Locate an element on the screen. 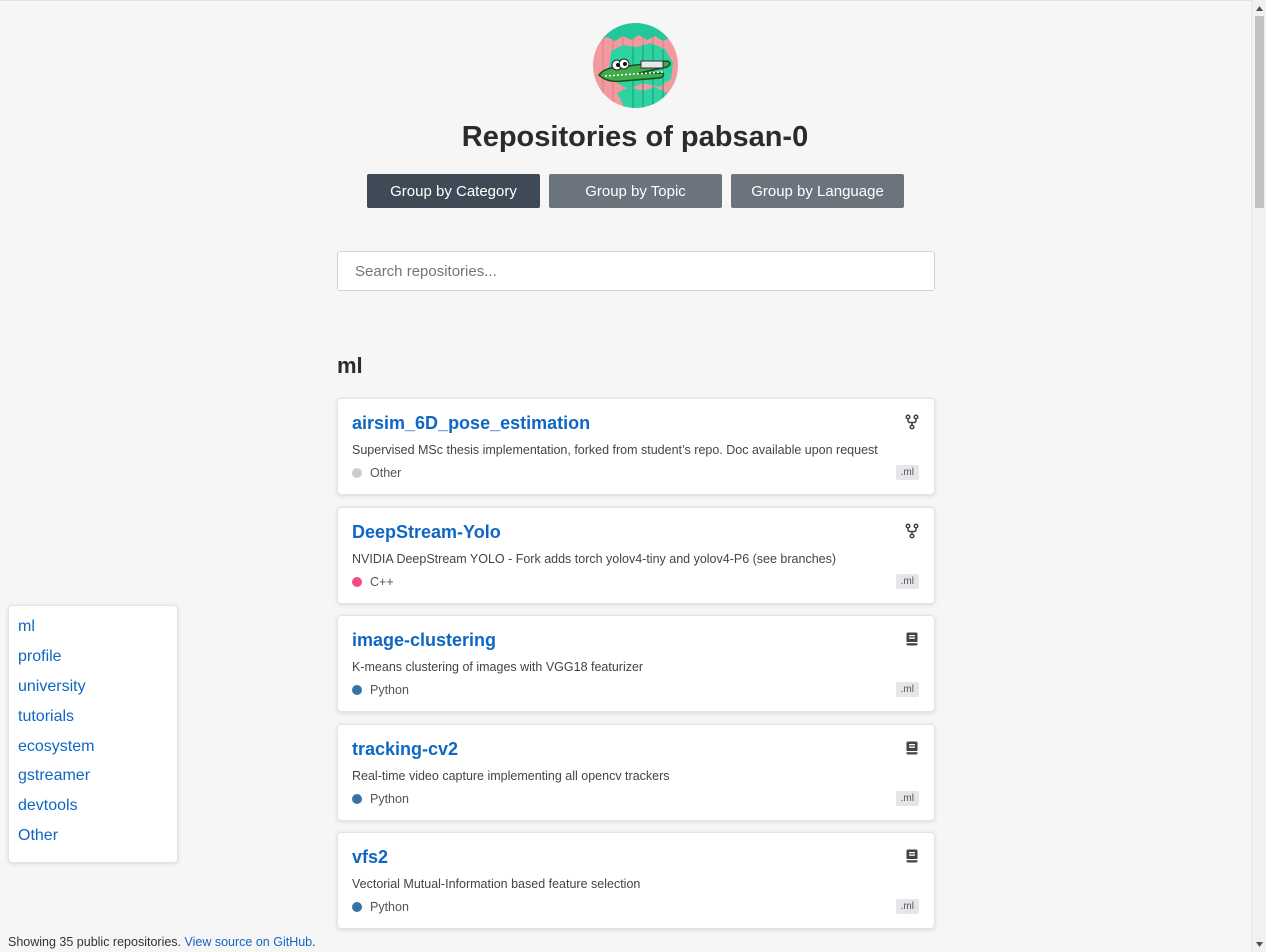  repo-name-link: image-clustering is located at coordinates (424, 640).